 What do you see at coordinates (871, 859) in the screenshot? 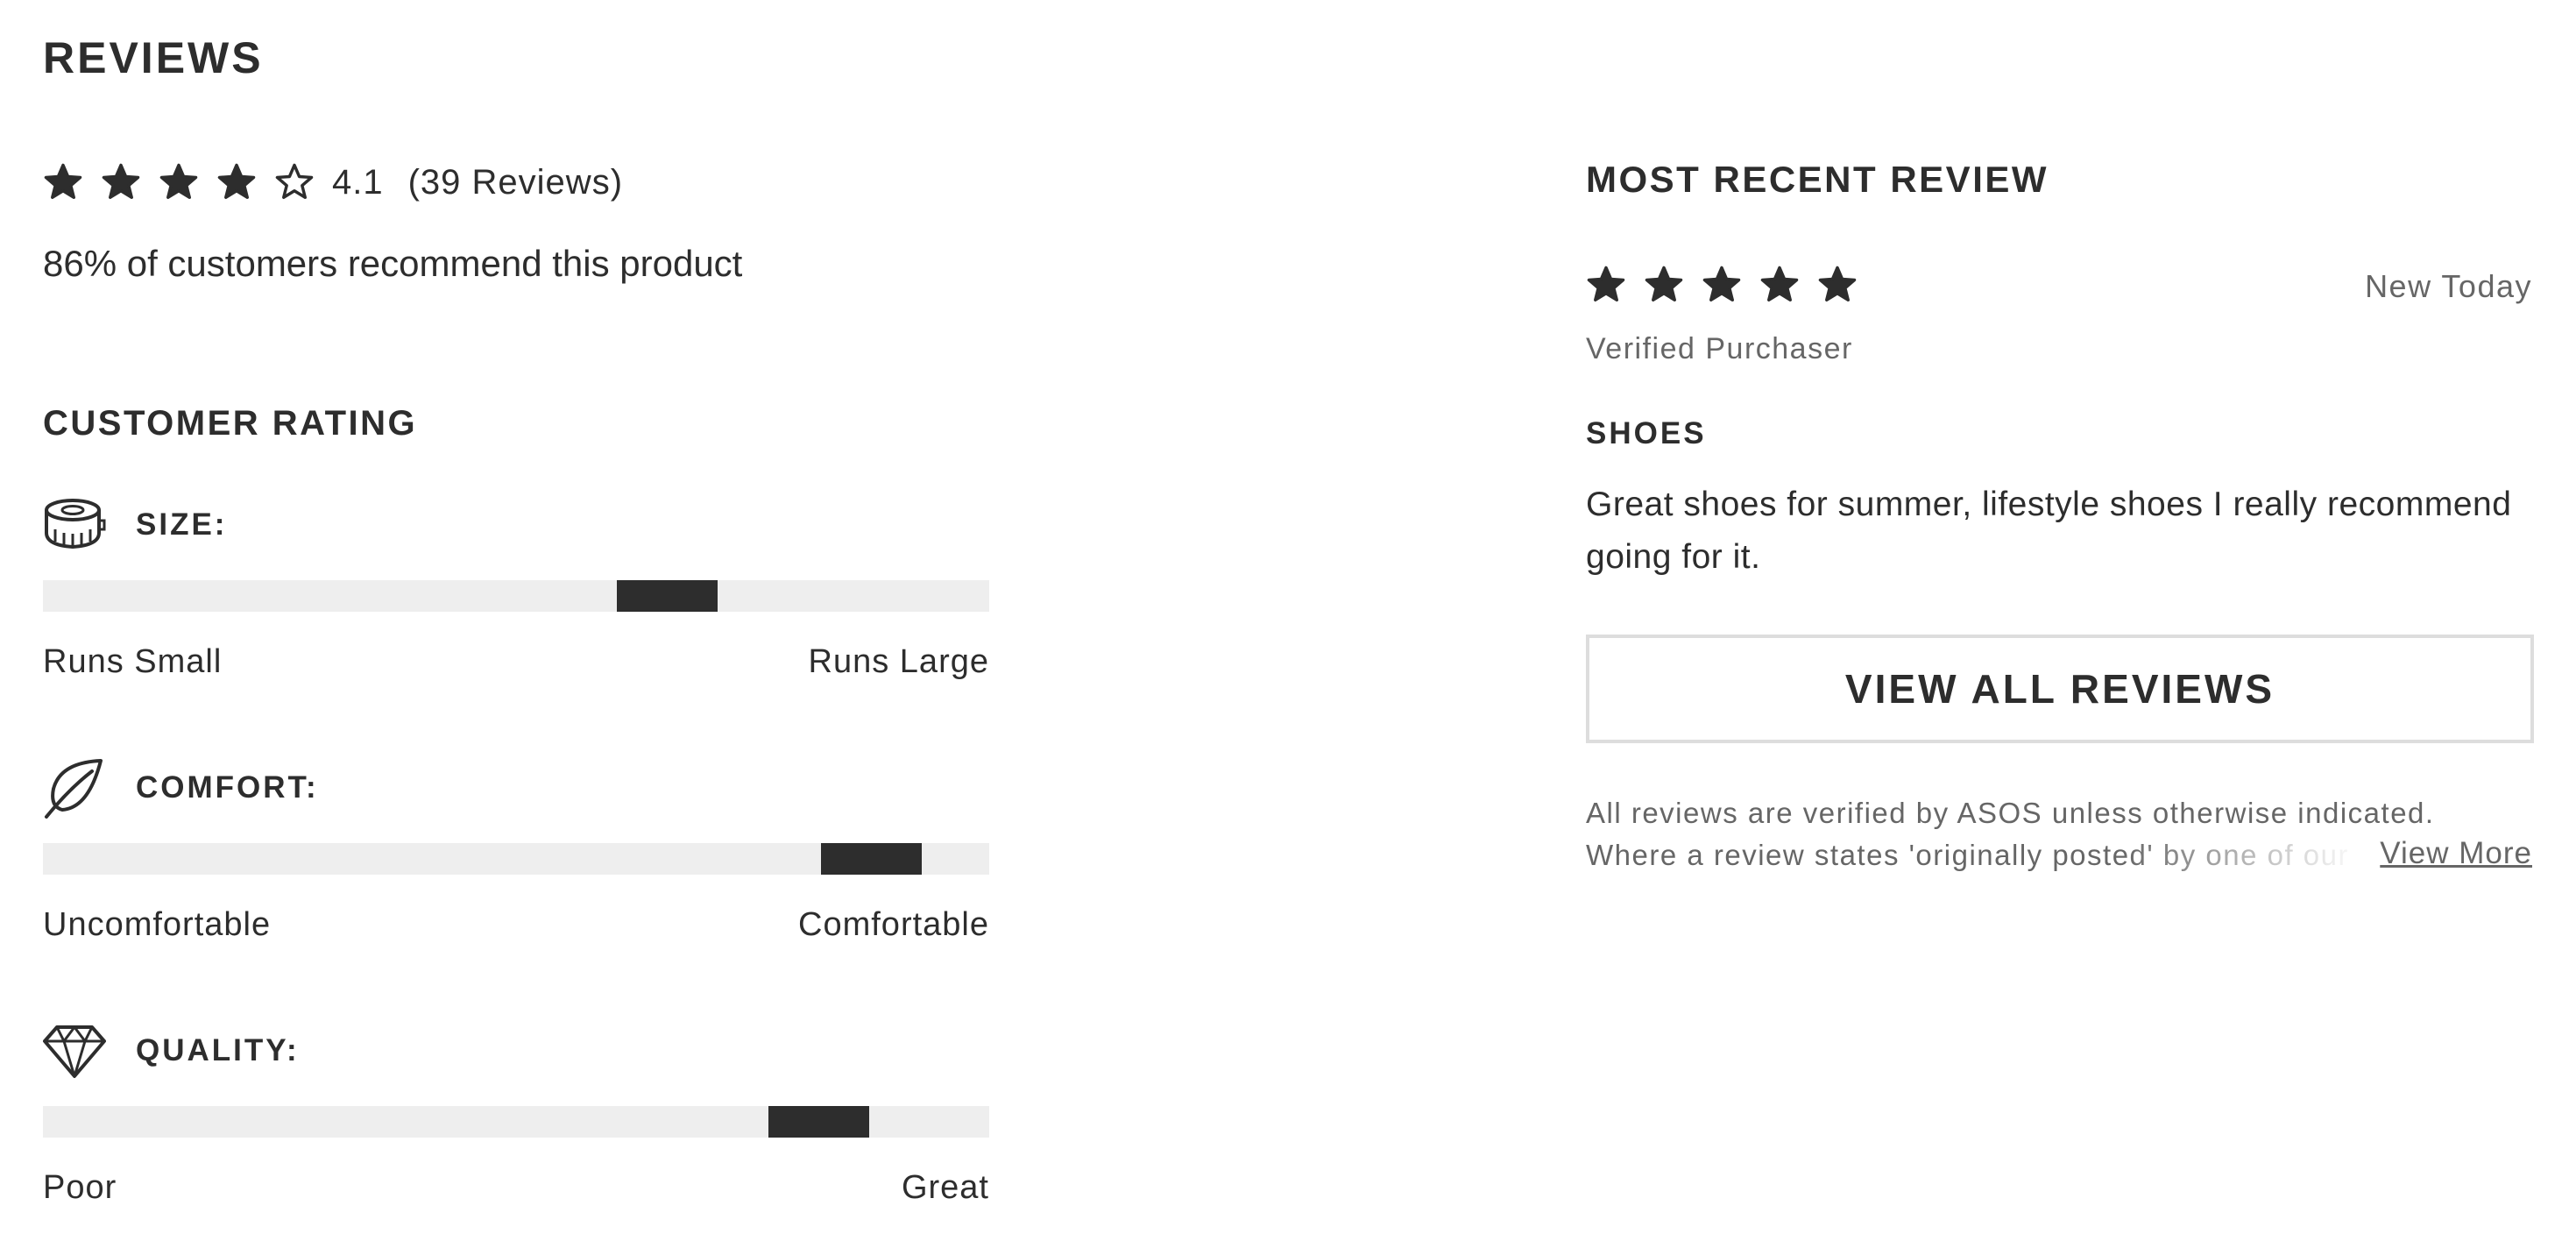
I see `comfort-rating-marker` at bounding box center [871, 859].